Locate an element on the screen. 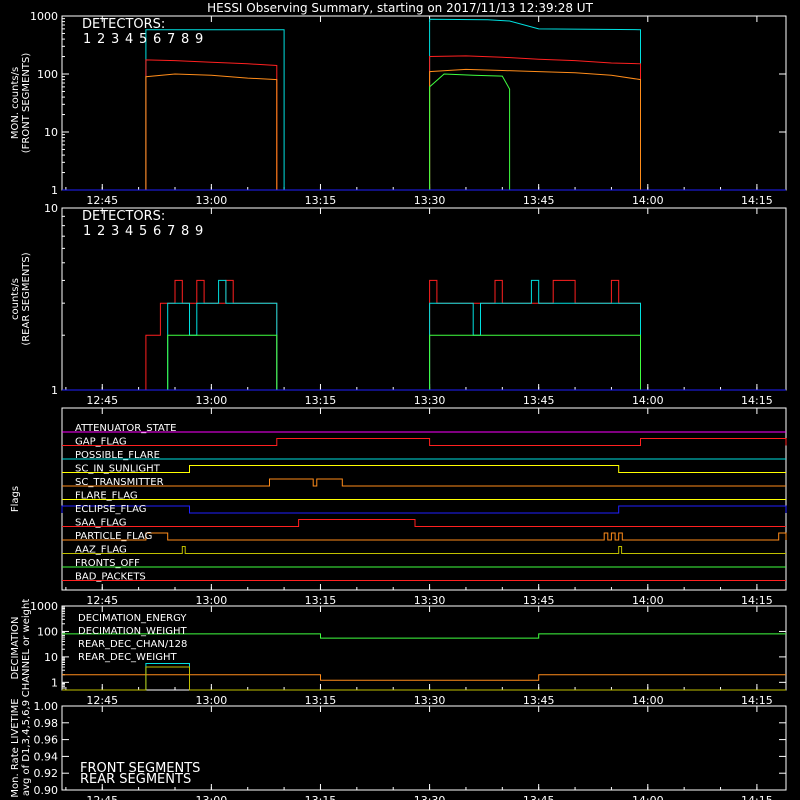 This screenshot has height=800, width=800. front-legend-title: DETECTORS: is located at coordinates (123, 24).